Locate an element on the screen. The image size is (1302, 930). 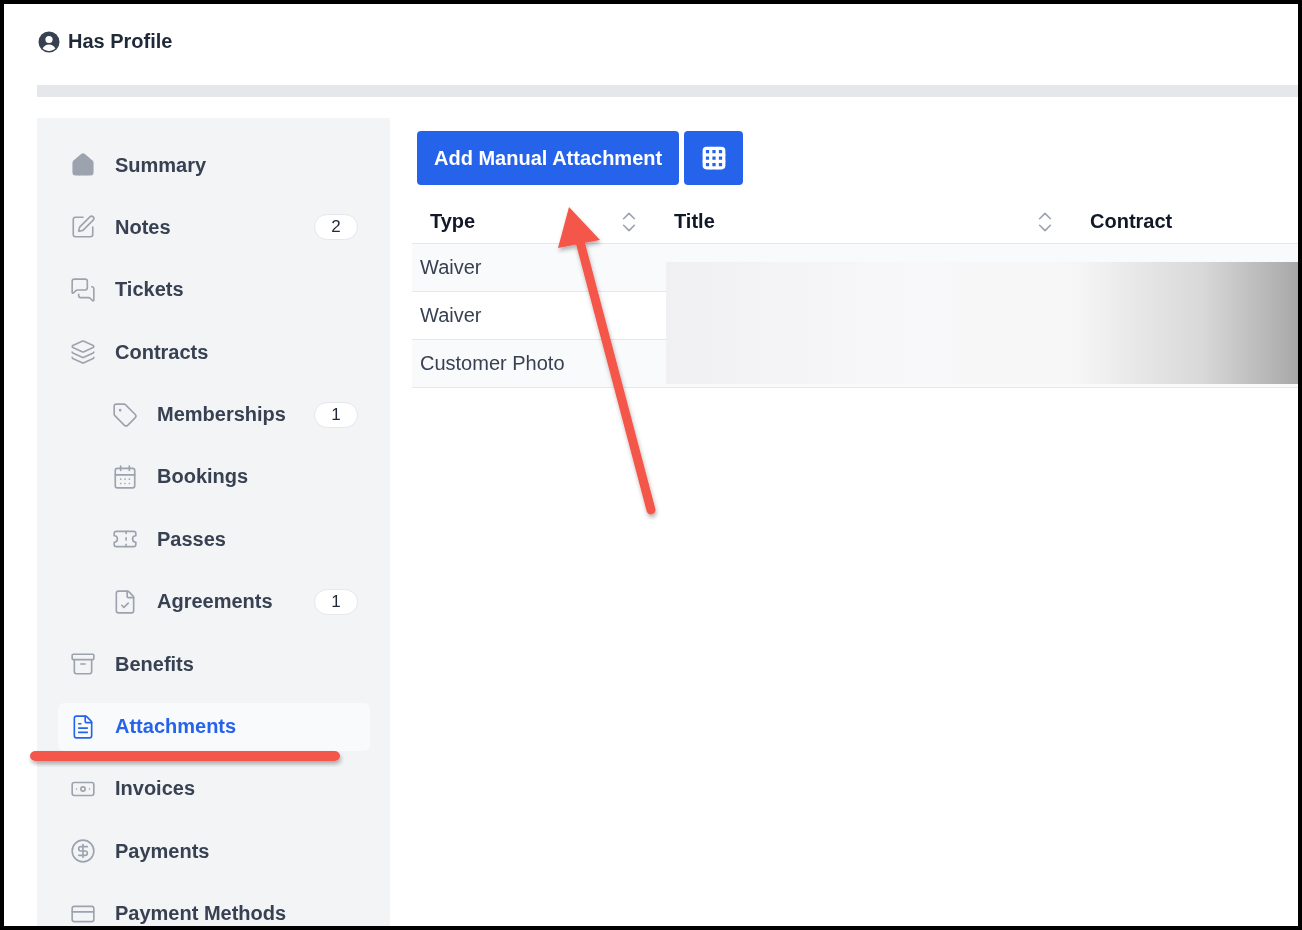
sidebar-item: Summary is located at coordinates (214, 165).